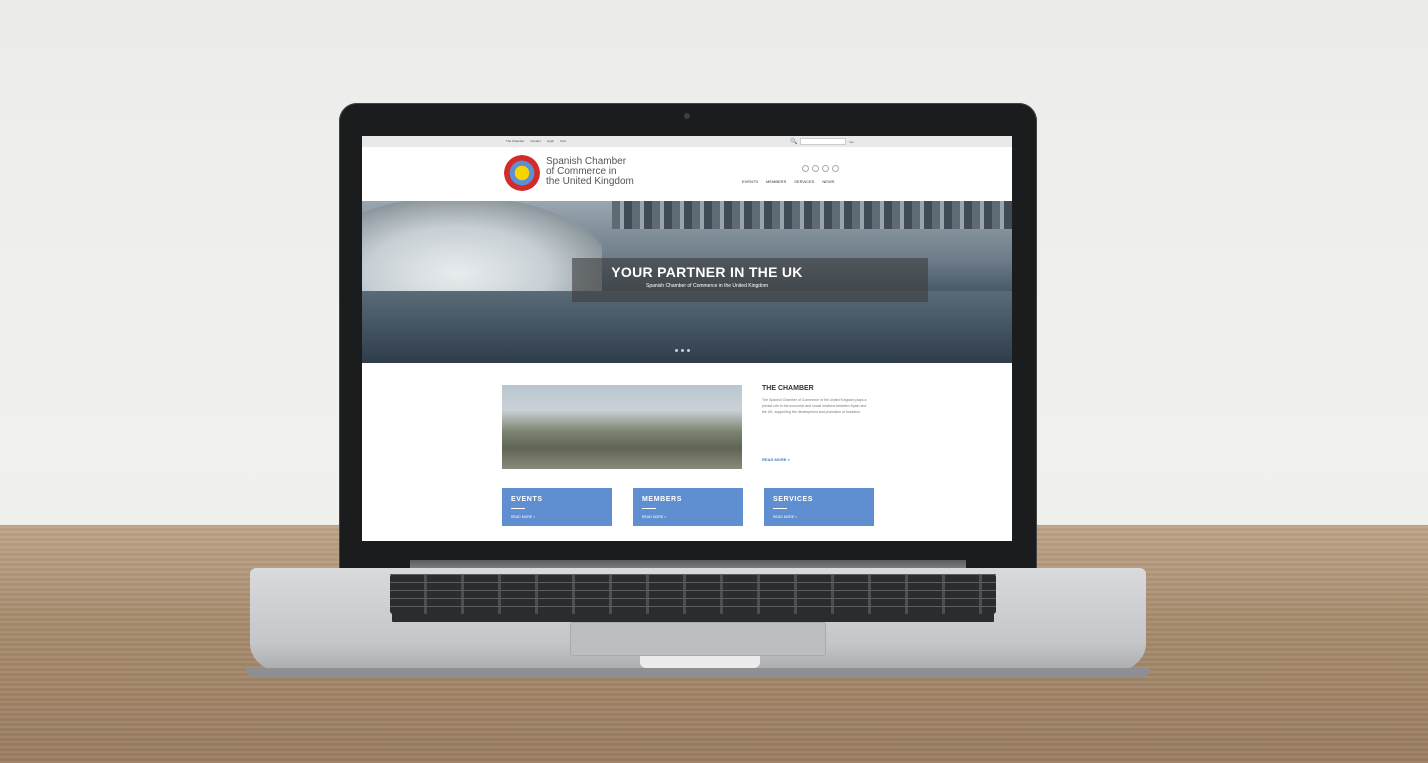 The image size is (1428, 763). What do you see at coordinates (825, 168) in the screenshot?
I see `linkedin-icon` at bounding box center [825, 168].